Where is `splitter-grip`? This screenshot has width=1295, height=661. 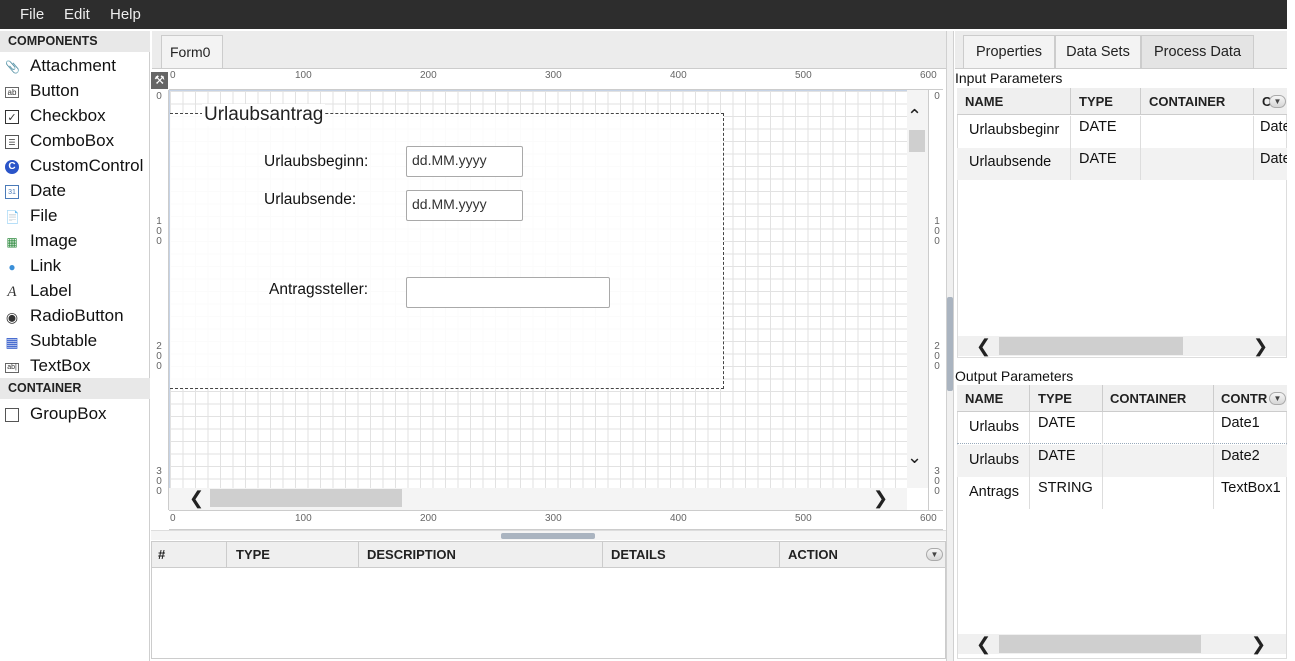 splitter-grip is located at coordinates (548, 536).